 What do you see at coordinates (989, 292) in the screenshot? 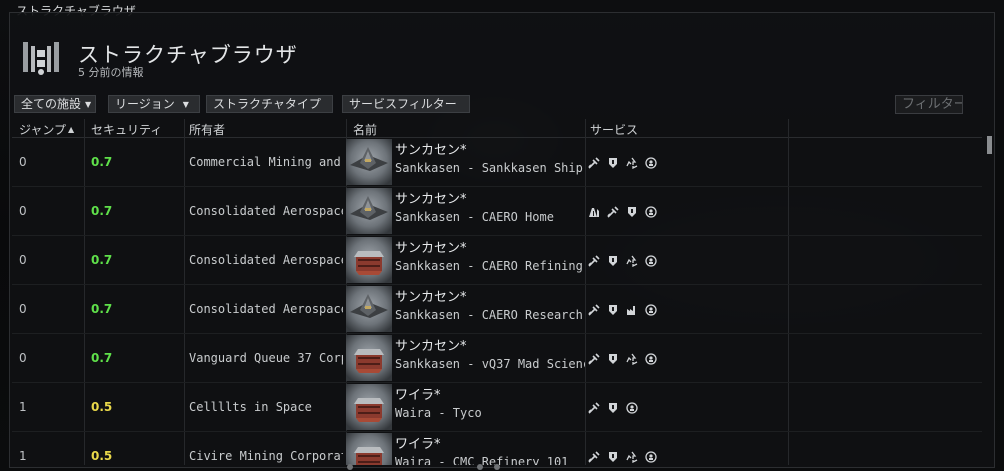
I see `scrollbar` at bounding box center [989, 292].